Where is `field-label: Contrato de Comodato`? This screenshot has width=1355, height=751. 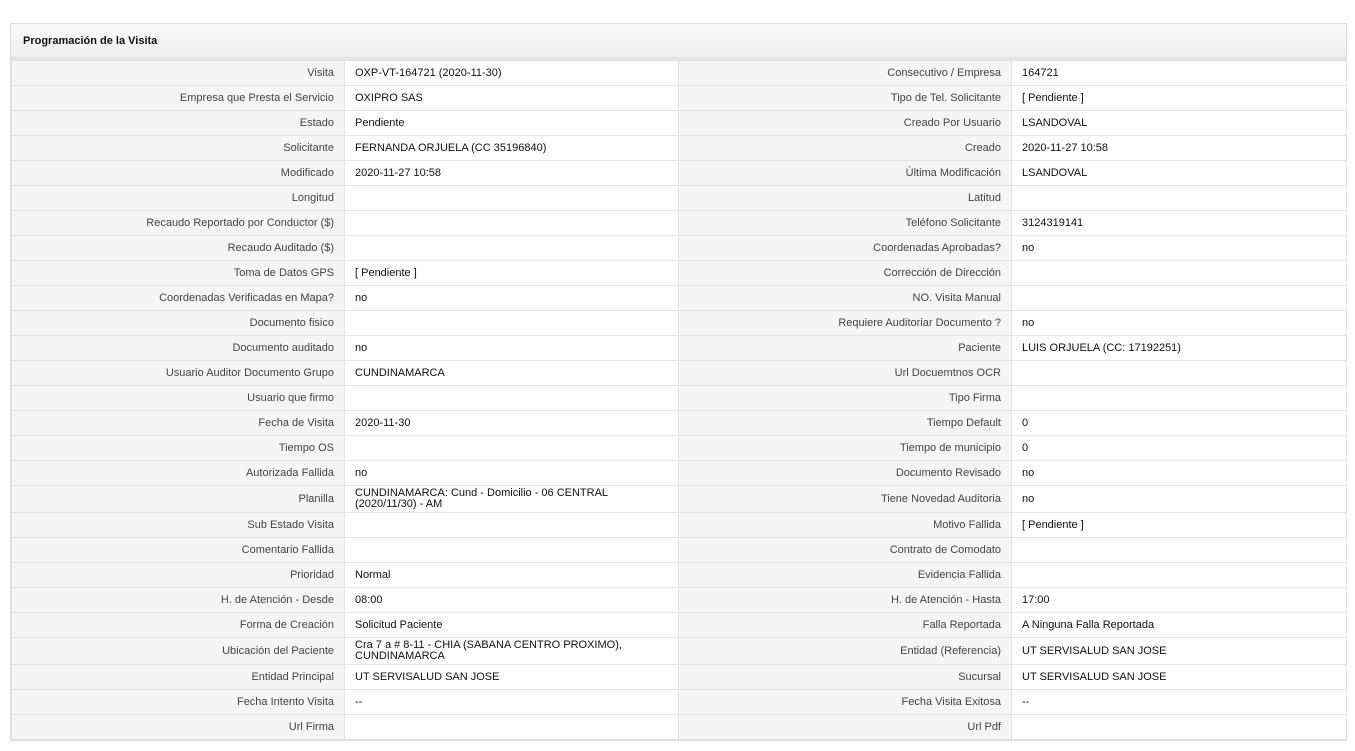
field-label: Contrato de Comodato is located at coordinates (845, 550).